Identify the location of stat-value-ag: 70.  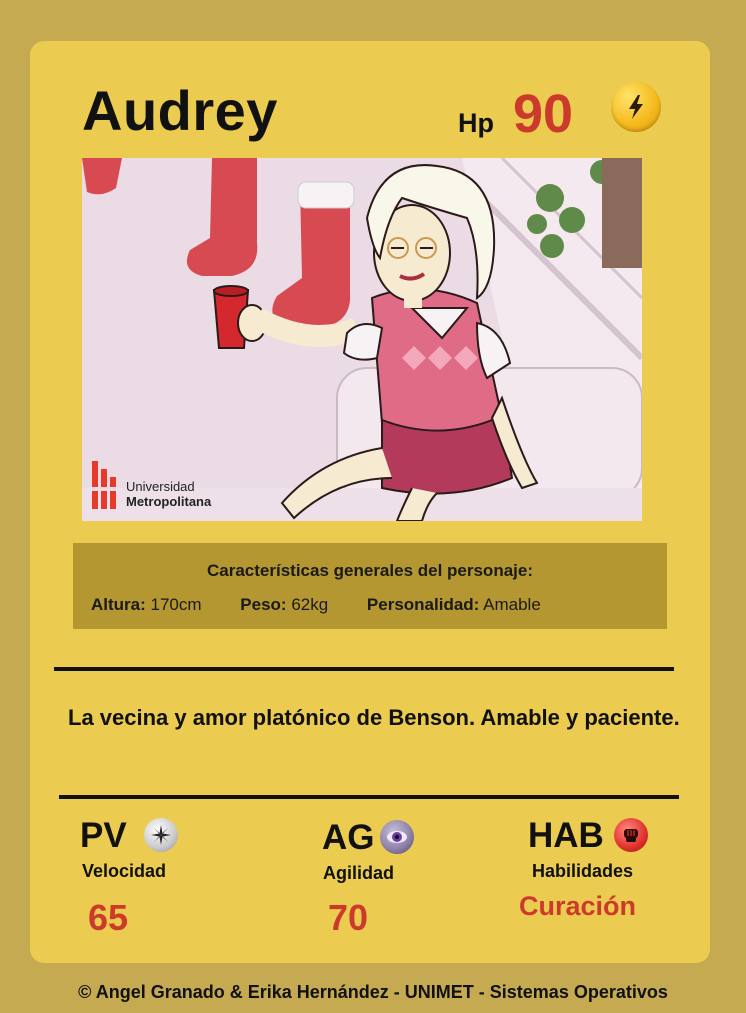
(348, 917).